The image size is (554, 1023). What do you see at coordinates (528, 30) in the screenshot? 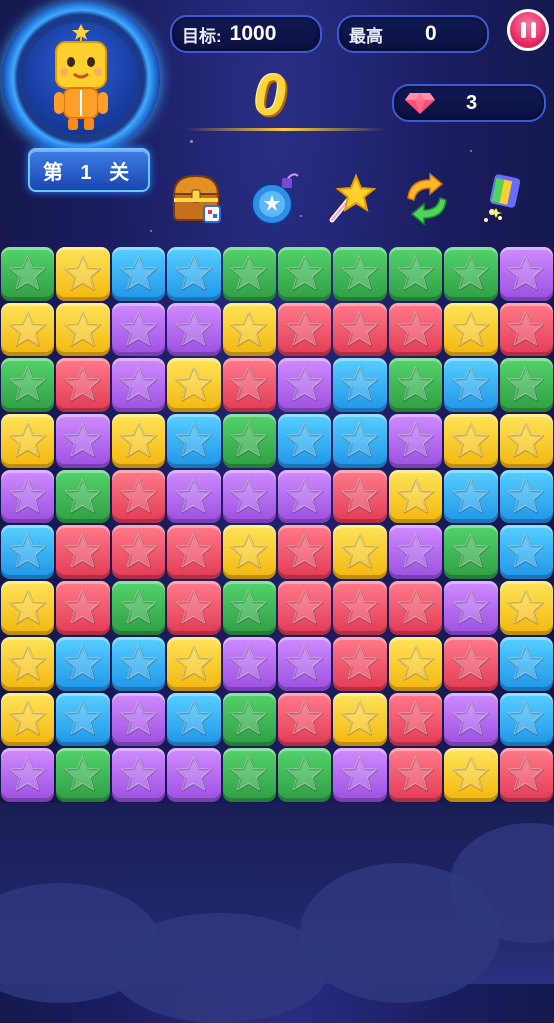
I see `pause-button` at bounding box center [528, 30].